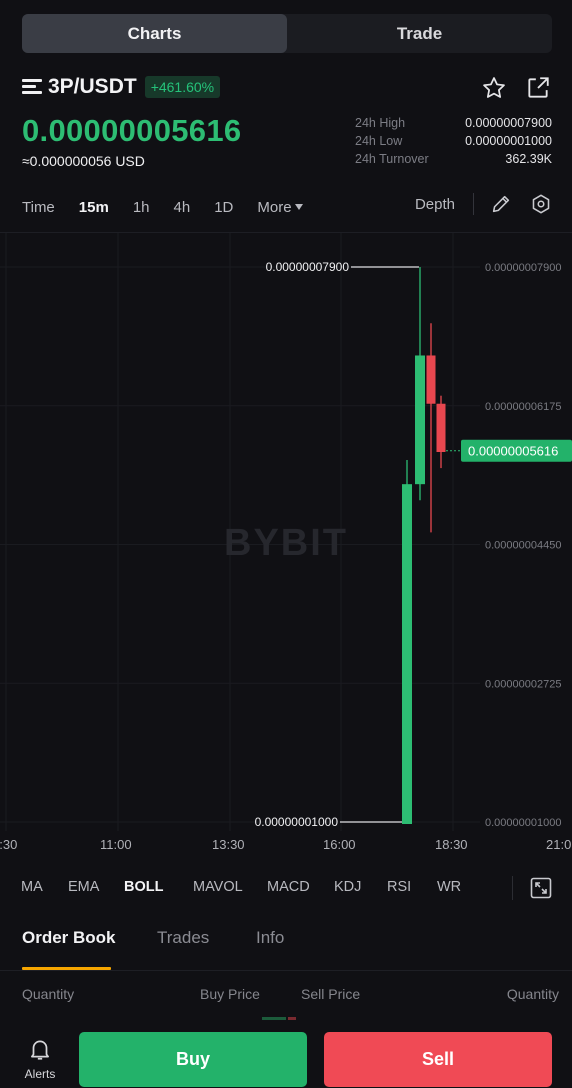 The width and height of the screenshot is (572, 1088). Describe the element at coordinates (528, 159) in the screenshot. I see `stat-value: 362.39K` at that location.